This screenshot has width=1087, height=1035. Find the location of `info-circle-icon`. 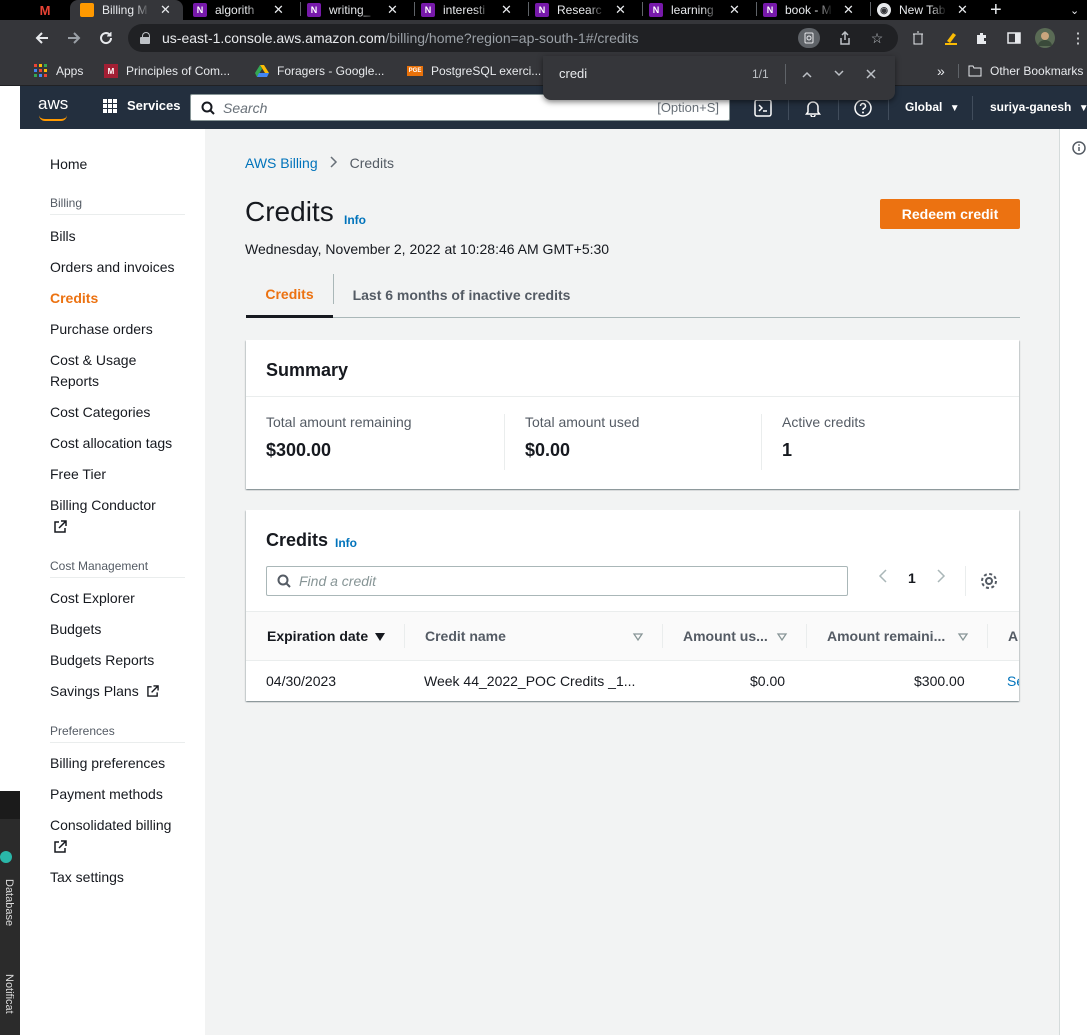

info-circle-icon is located at coordinates (1079, 150).